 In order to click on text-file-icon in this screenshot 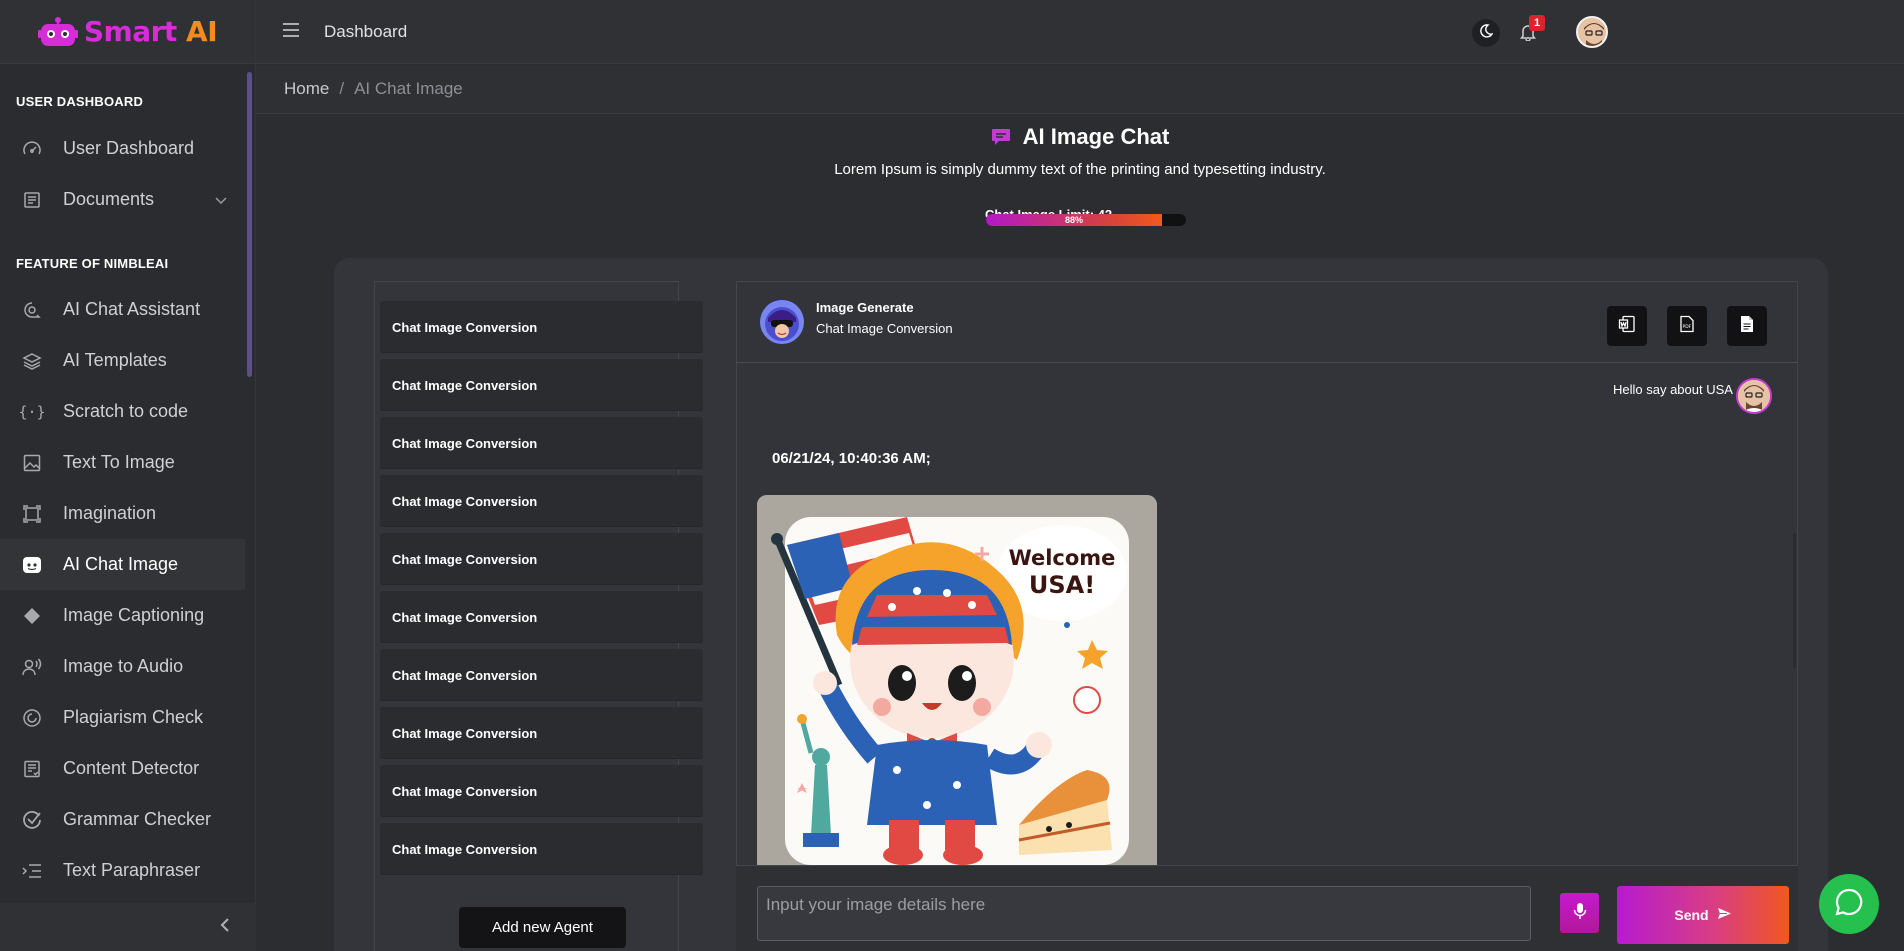, I will do `click(1747, 326)`.